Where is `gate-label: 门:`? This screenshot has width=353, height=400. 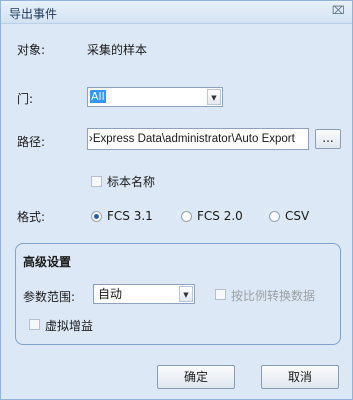
gate-label: 门: is located at coordinates (25, 99).